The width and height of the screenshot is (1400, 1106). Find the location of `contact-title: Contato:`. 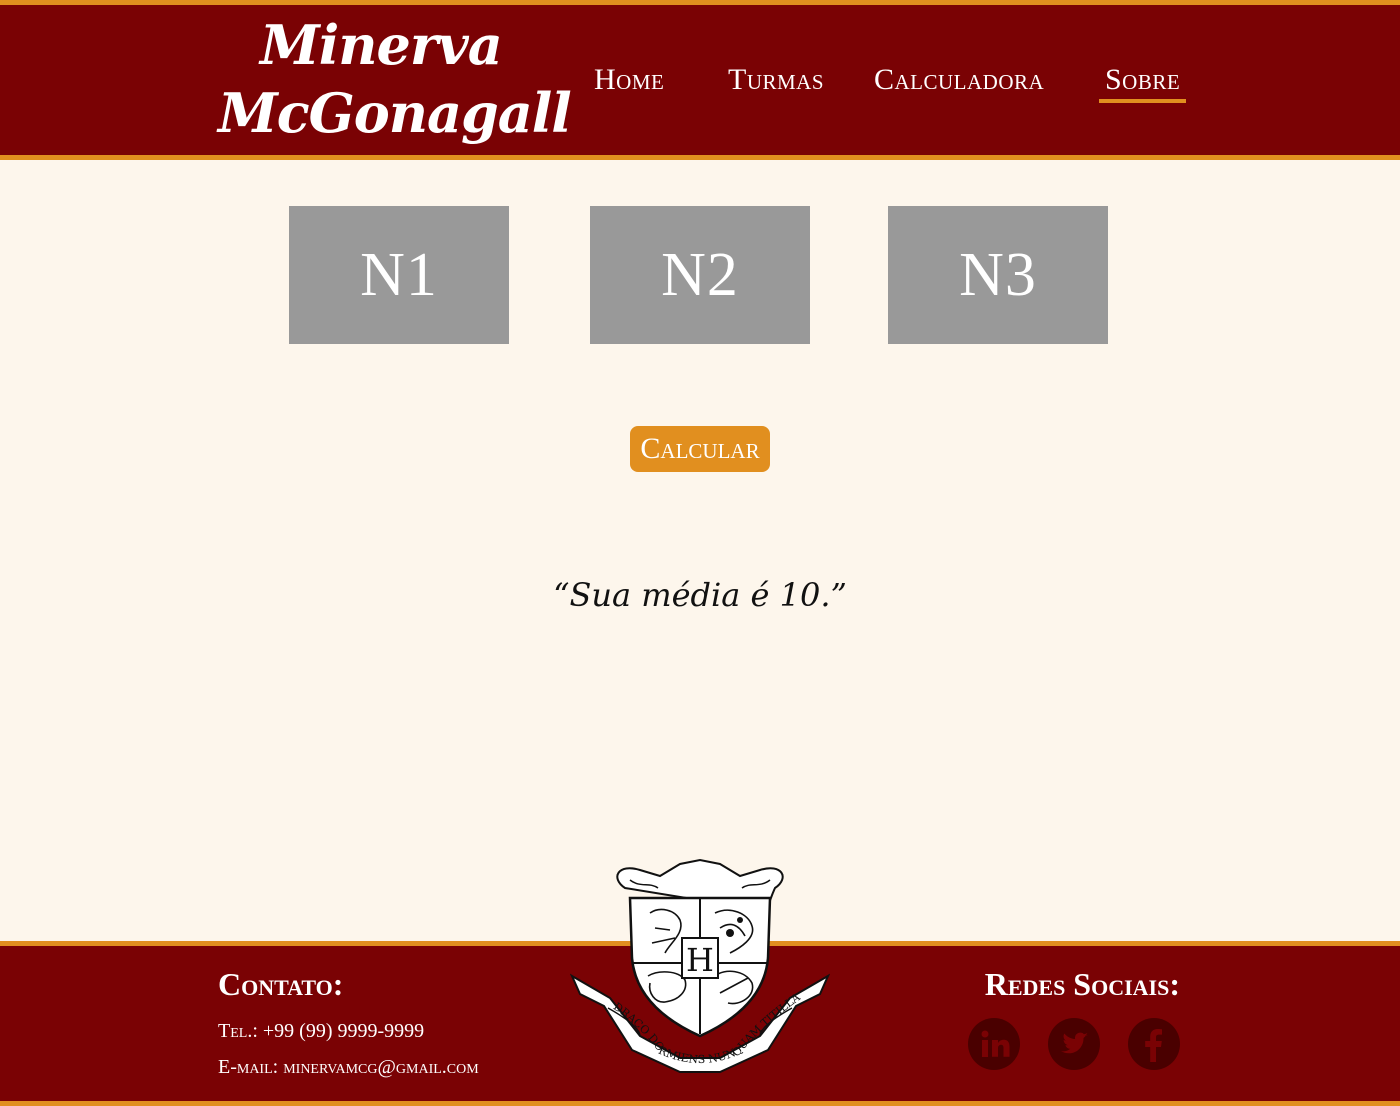

contact-title: Contato: is located at coordinates (281, 984).